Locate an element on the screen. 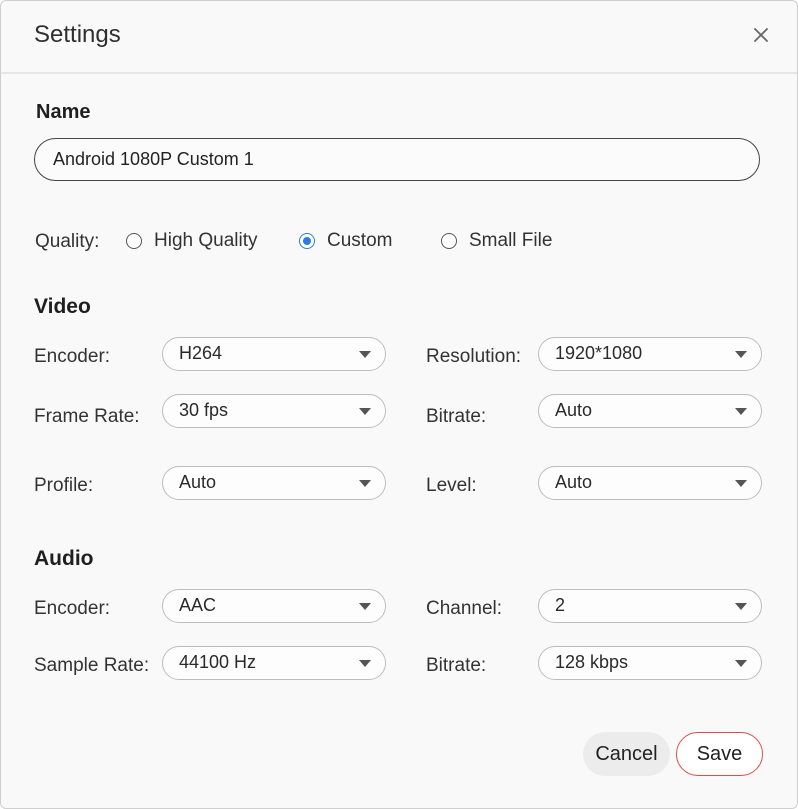  resolution-select: 1920*1080 is located at coordinates (650, 354).